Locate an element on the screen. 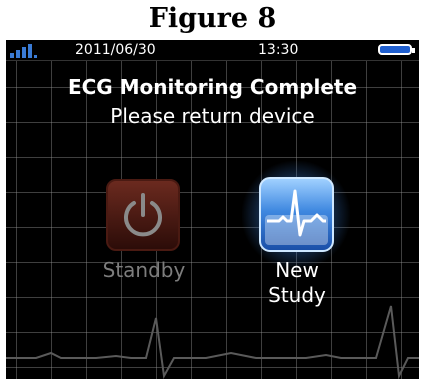 Image resolution: width=425 pixels, height=379 pixels. standby-button is located at coordinates (143, 215).